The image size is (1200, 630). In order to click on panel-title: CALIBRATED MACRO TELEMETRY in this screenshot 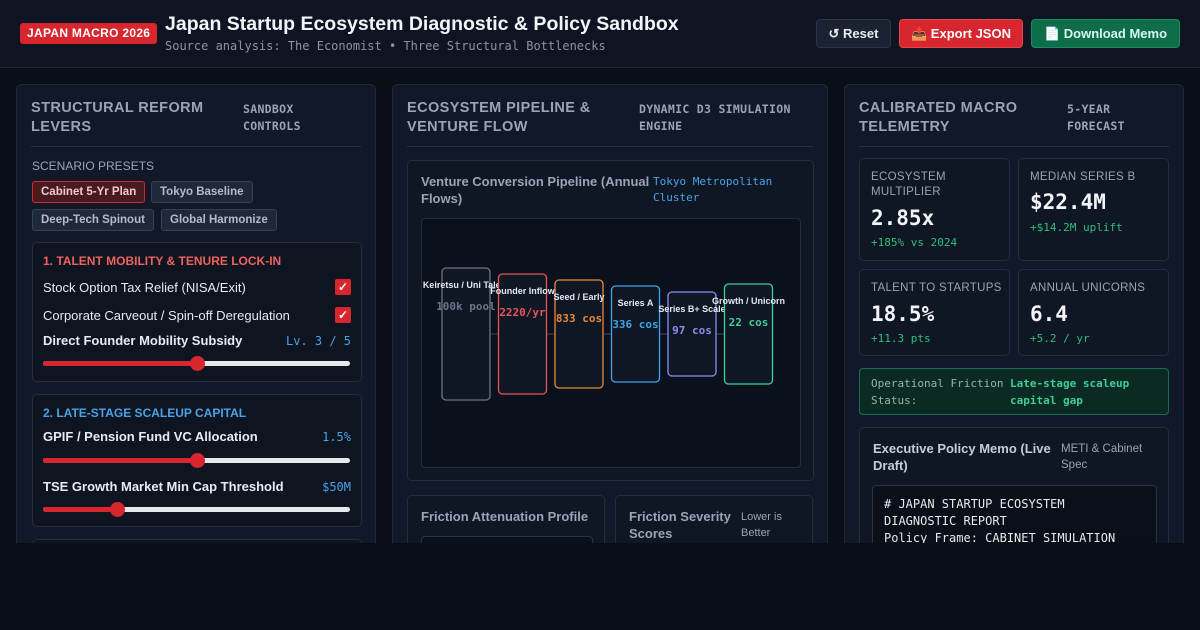, I will do `click(938, 117)`.